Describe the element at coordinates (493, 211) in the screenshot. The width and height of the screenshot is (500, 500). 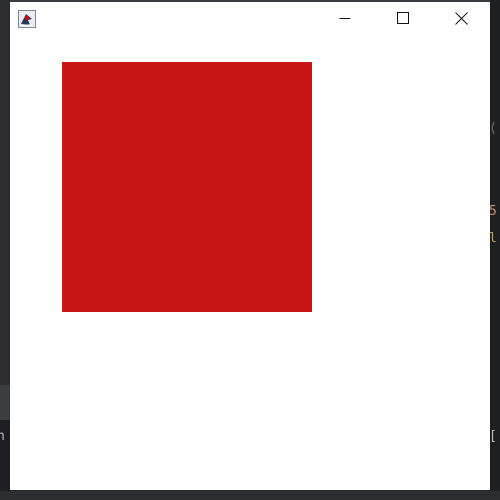
I see `ide-code-fragment: 5` at that location.